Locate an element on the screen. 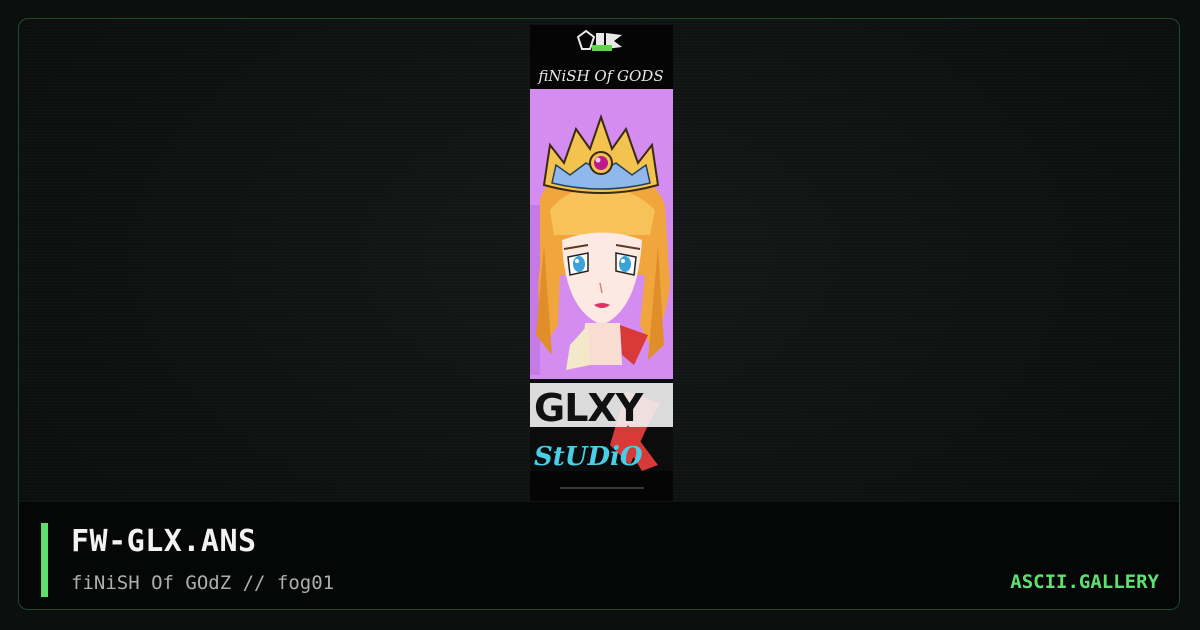  artwork-image: fiNiSH Of GODS GLXY StUDiO is located at coordinates (601, 263).